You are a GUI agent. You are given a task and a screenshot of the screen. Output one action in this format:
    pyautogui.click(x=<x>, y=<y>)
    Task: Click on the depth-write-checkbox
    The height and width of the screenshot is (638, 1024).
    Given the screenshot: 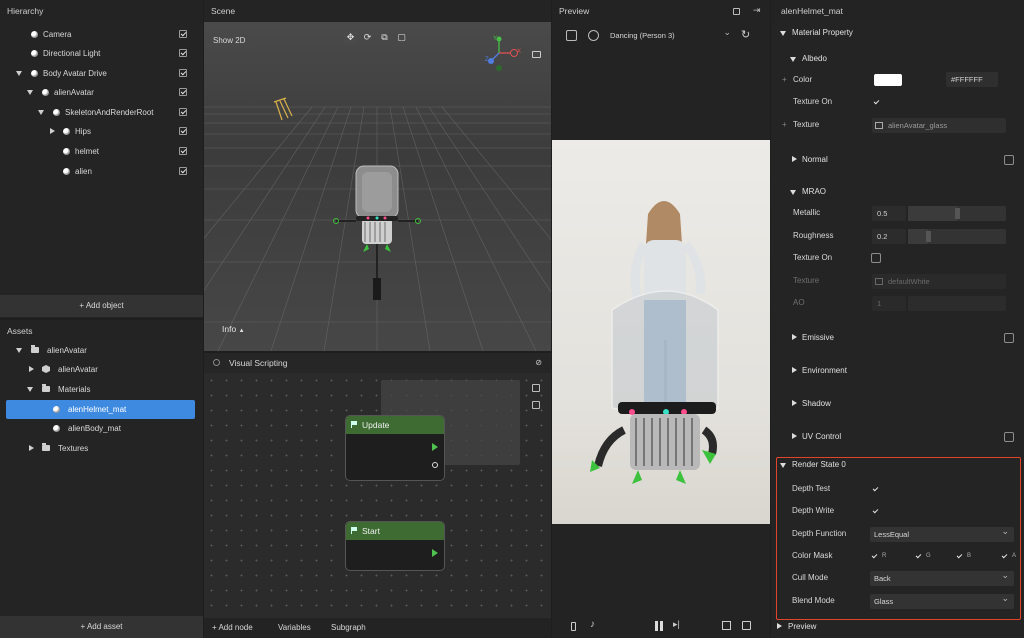 What is the action you would take?
    pyautogui.click(x=875, y=511)
    